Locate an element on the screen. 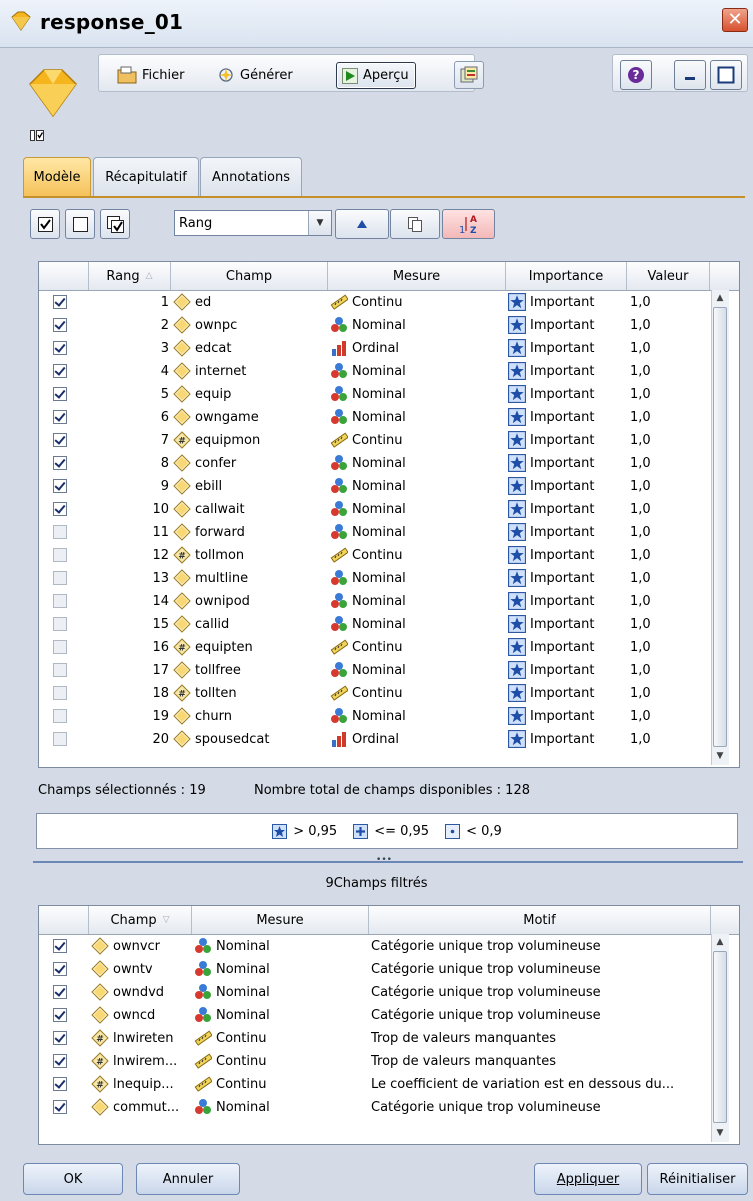  column-header-motif: Motif is located at coordinates (540, 920).